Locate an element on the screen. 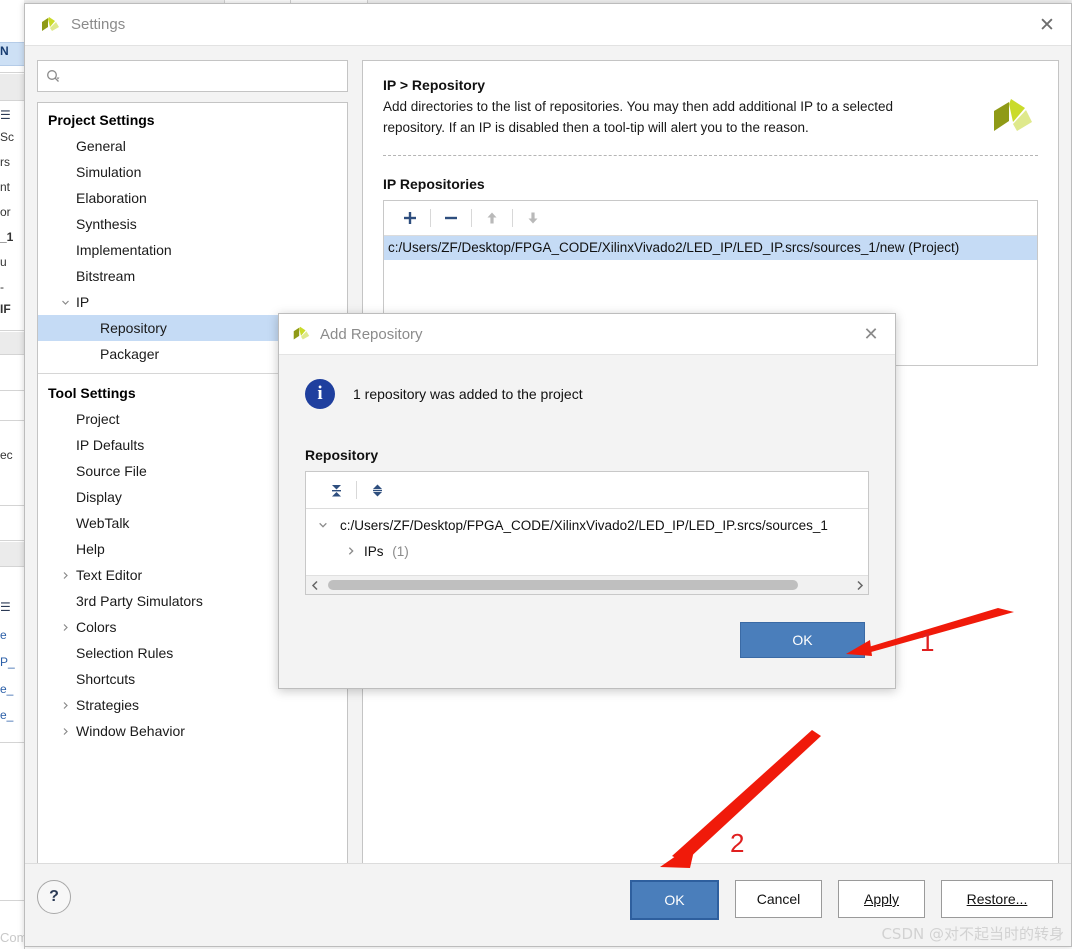 The width and height of the screenshot is (1072, 949). sidebar-item-label: Simulation is located at coordinates (109, 172).